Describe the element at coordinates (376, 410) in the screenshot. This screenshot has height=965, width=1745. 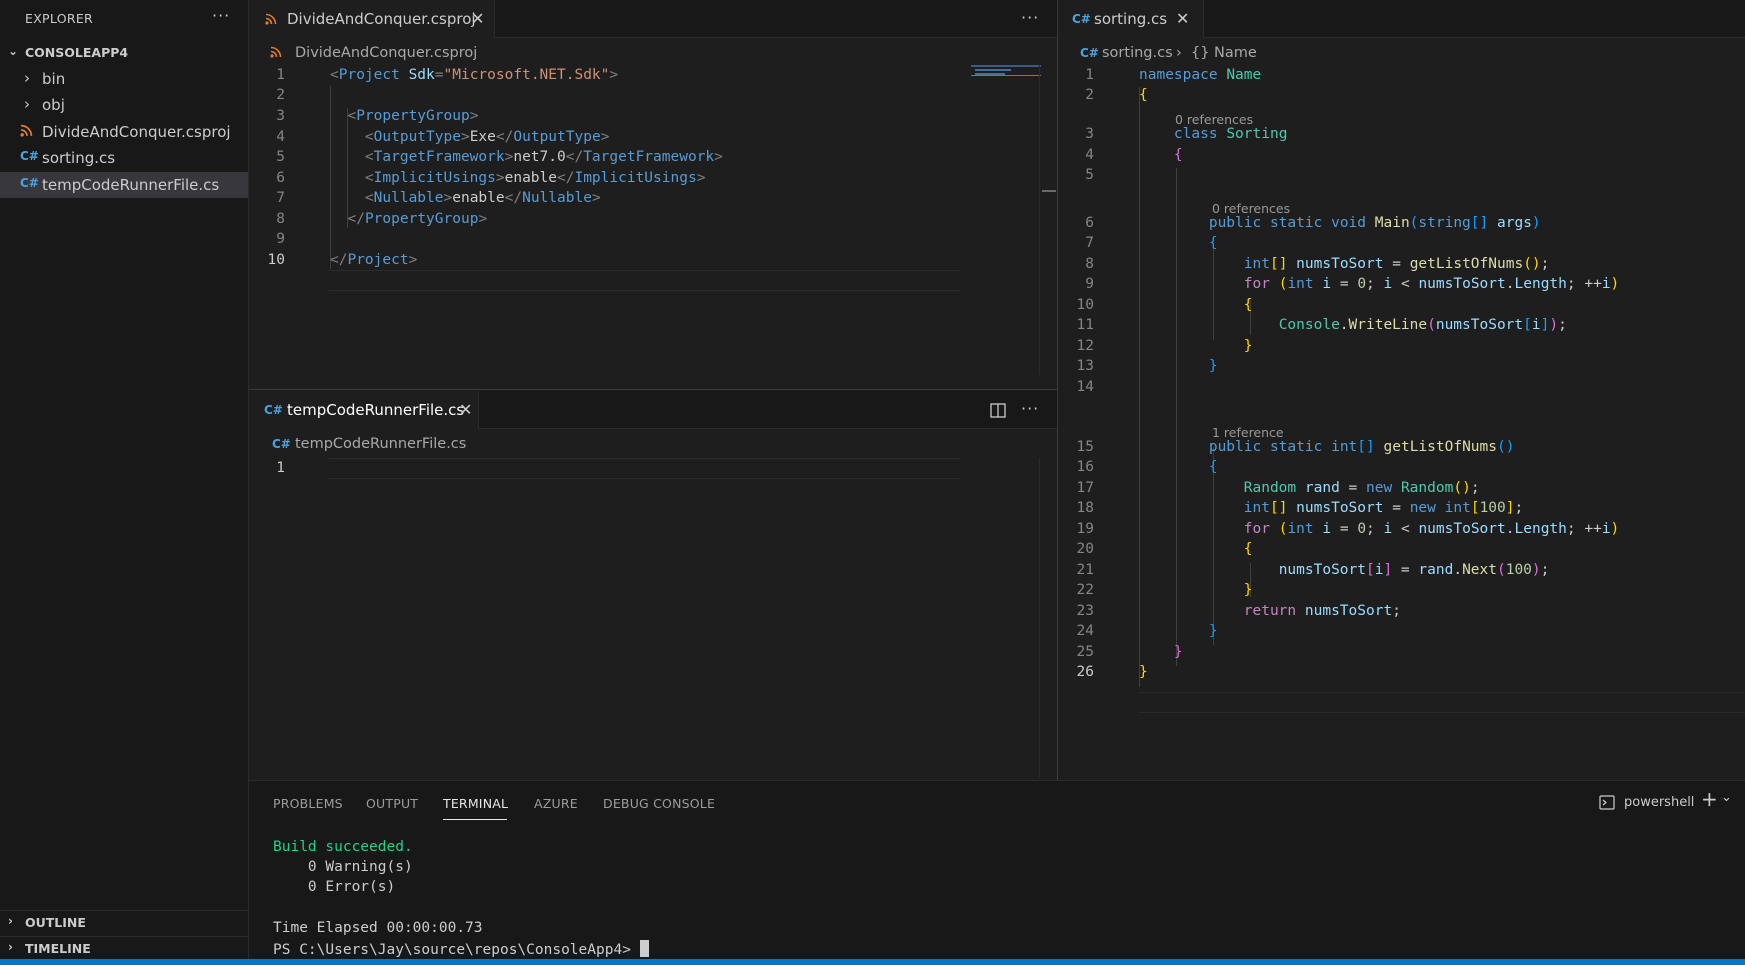
I see `tab-label: tempCodeRunnerFile.cs` at that location.